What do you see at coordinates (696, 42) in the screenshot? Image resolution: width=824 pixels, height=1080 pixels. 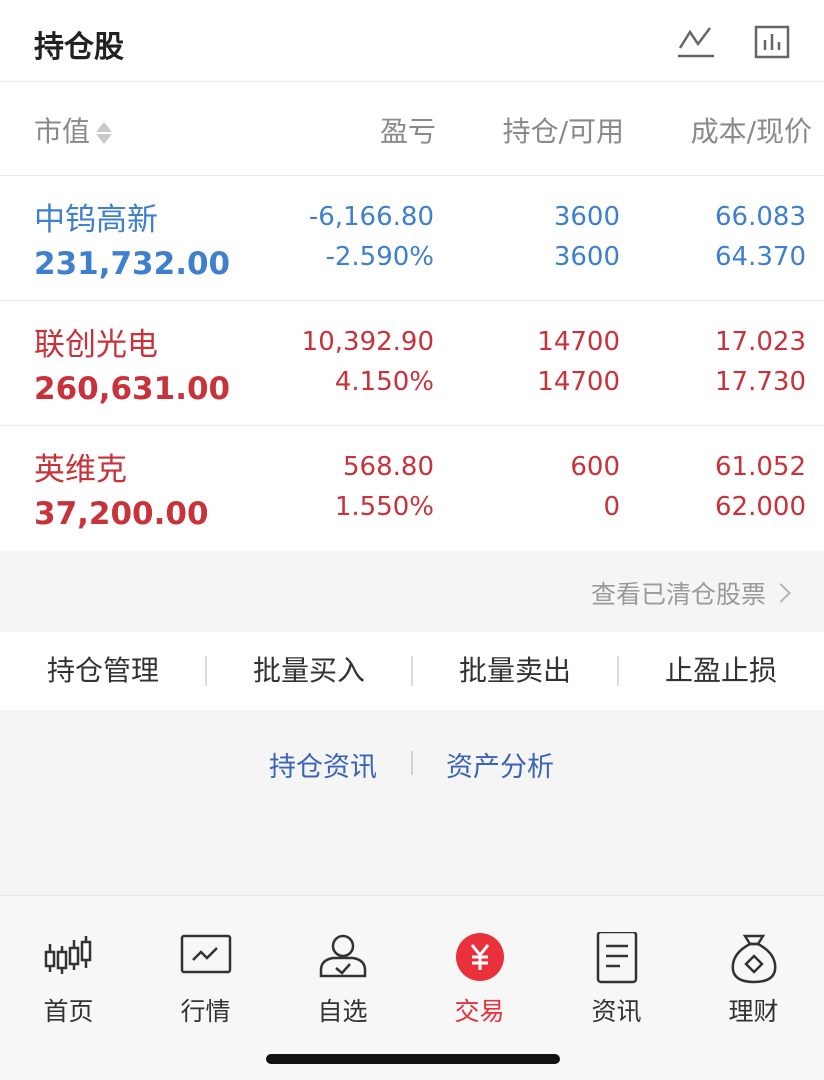 I see `line-chart-icon` at bounding box center [696, 42].